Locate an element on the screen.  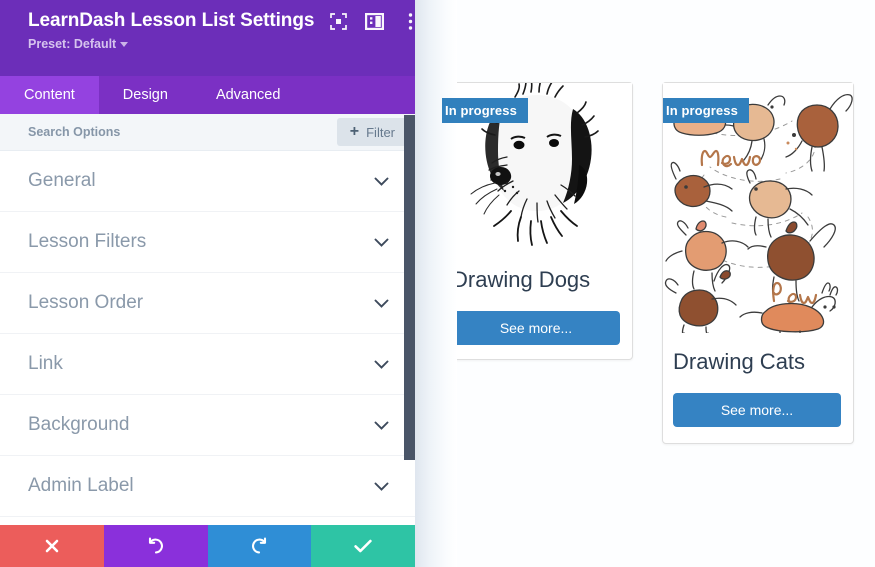
close-icon is located at coordinates (52, 546).